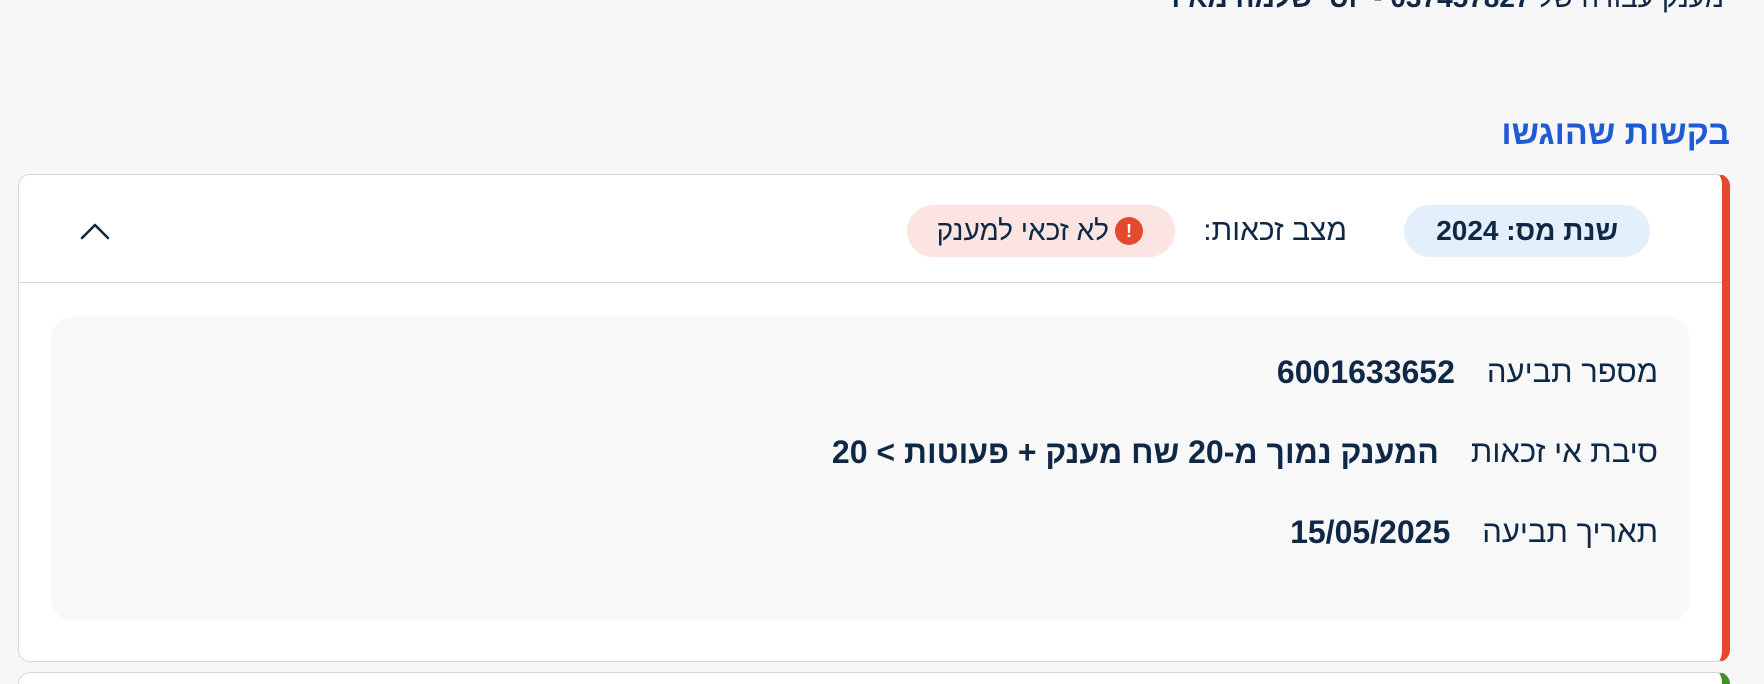 This screenshot has width=1764, height=684. What do you see at coordinates (1129, 231) in the screenshot?
I see `alert-icon: !` at bounding box center [1129, 231].